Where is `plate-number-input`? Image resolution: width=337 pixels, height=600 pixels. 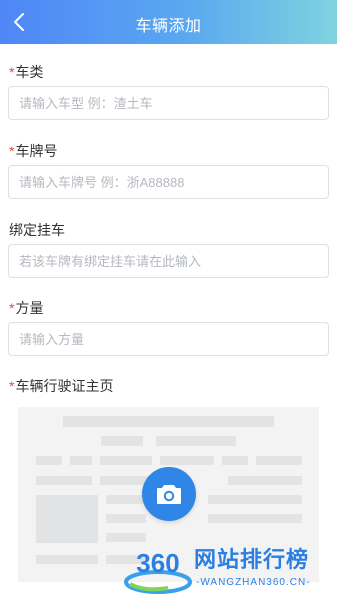
plate-number-input is located at coordinates (168, 182).